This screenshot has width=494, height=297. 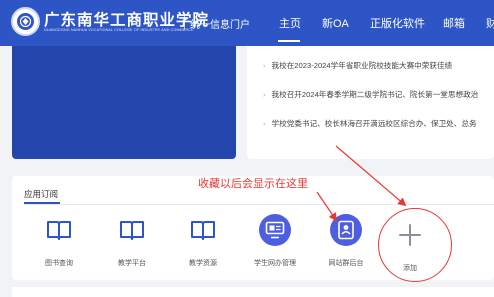 What do you see at coordinates (361, 183) in the screenshot?
I see `annotation-arrows` at bounding box center [361, 183].